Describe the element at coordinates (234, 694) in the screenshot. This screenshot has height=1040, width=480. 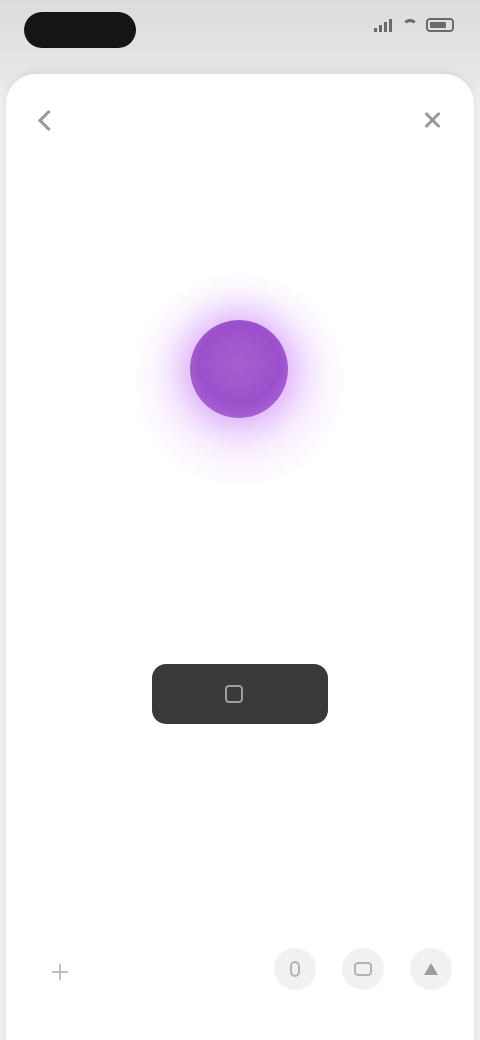
I see `button-icon` at that location.